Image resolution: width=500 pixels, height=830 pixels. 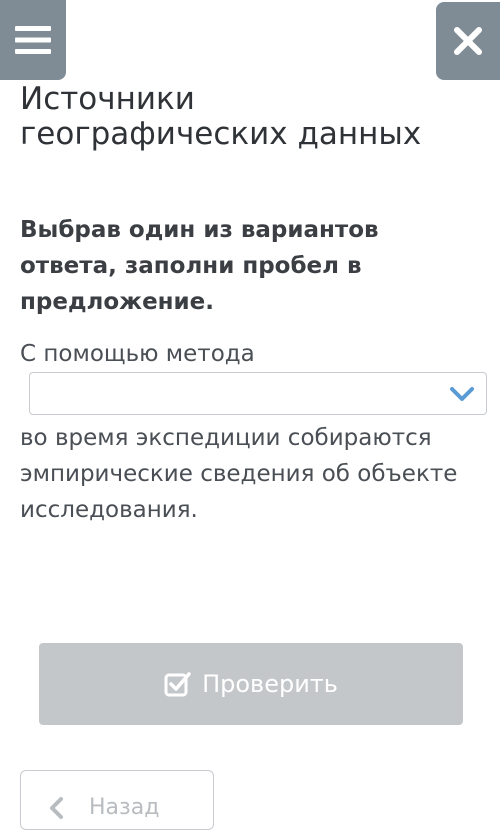 What do you see at coordinates (270, 684) in the screenshot?
I see `check-button-label: Проверить` at bounding box center [270, 684].